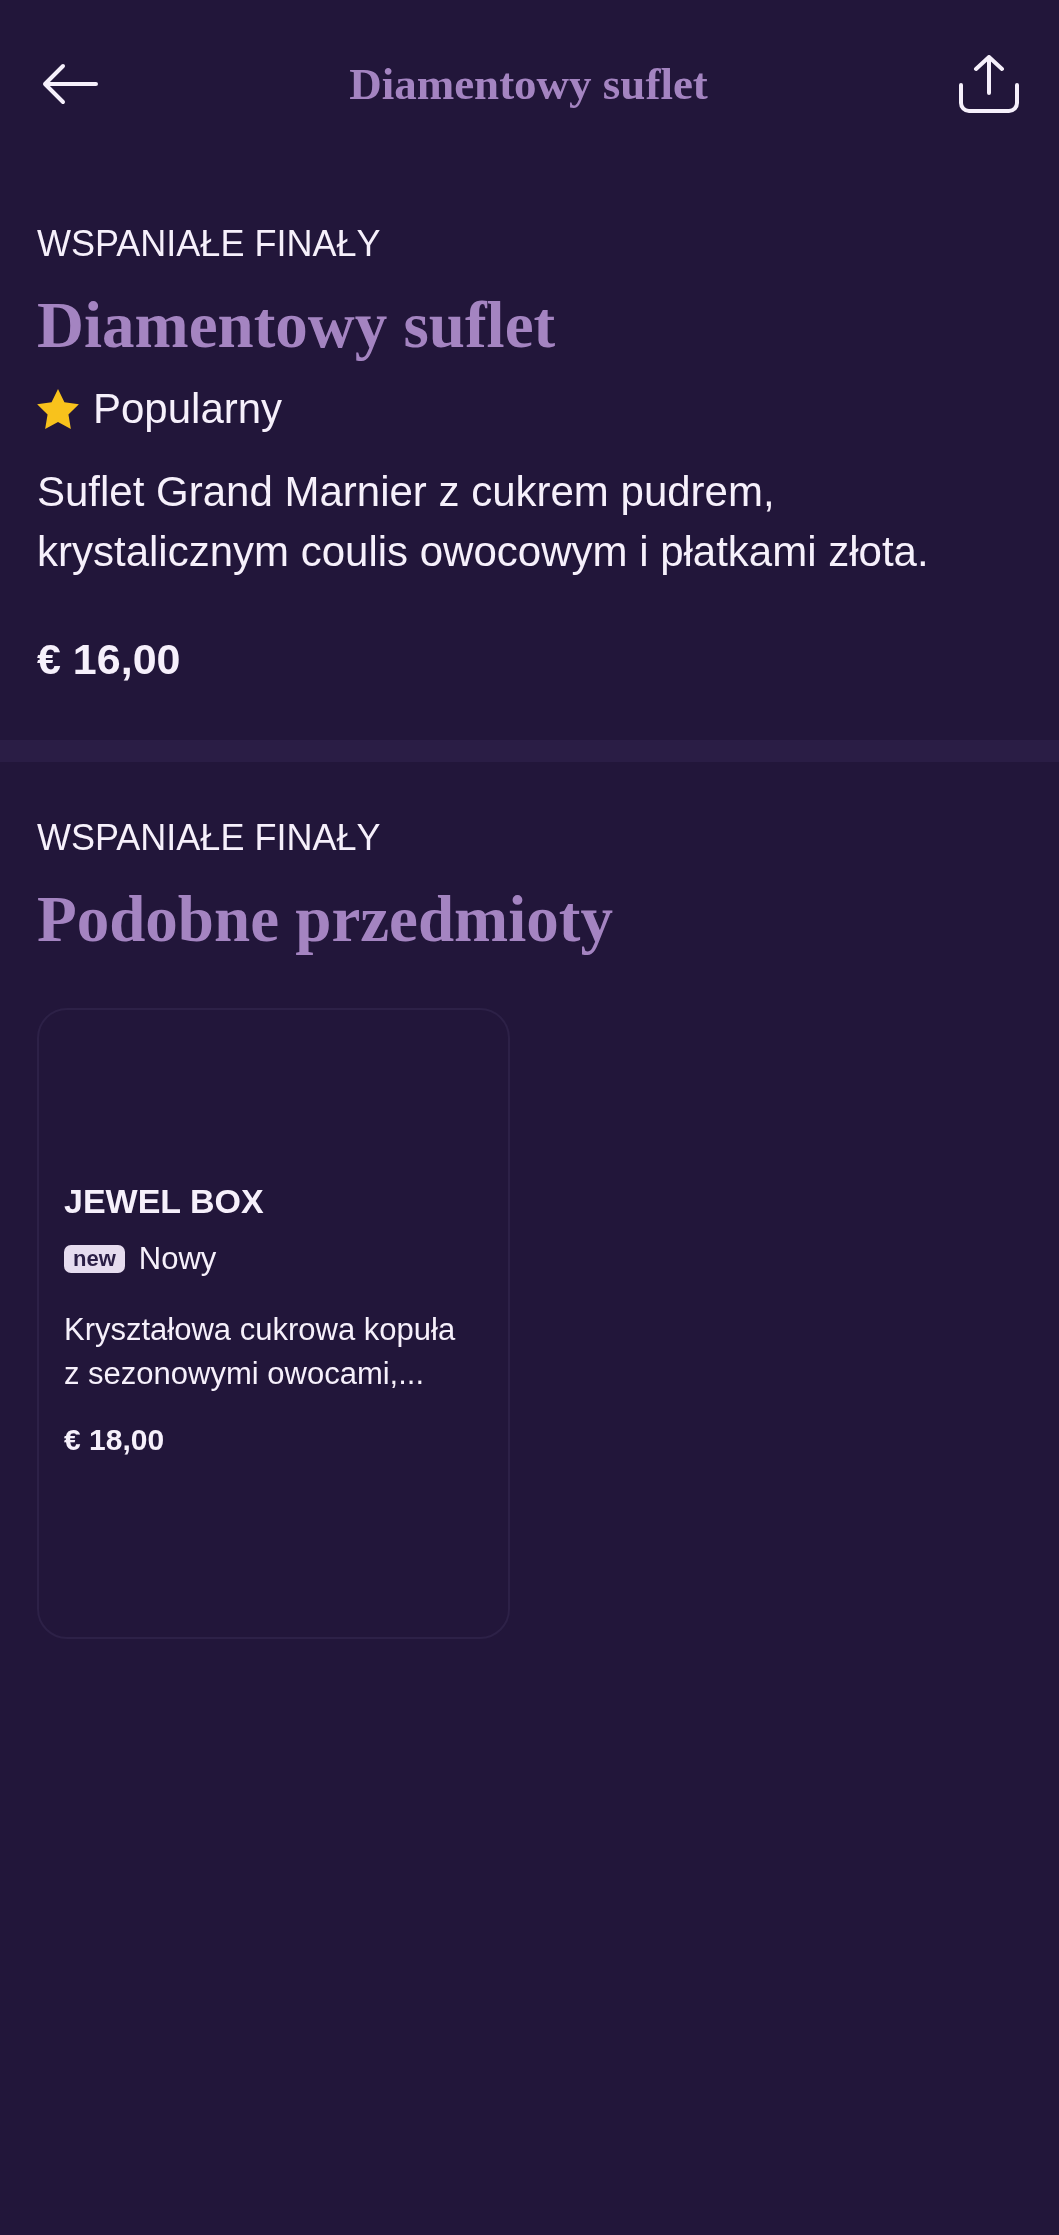 Image resolution: width=1059 pixels, height=2235 pixels. I want to click on dish-price: € 16,00, so click(109, 659).